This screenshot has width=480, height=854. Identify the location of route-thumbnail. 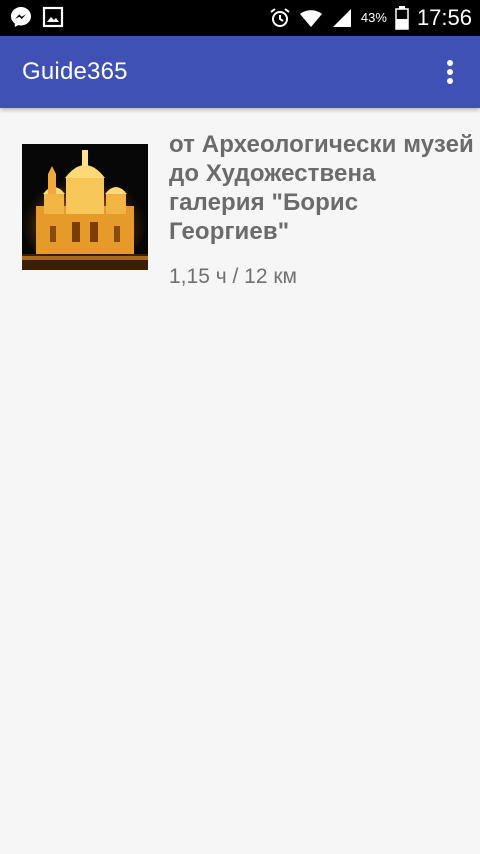
(85, 207).